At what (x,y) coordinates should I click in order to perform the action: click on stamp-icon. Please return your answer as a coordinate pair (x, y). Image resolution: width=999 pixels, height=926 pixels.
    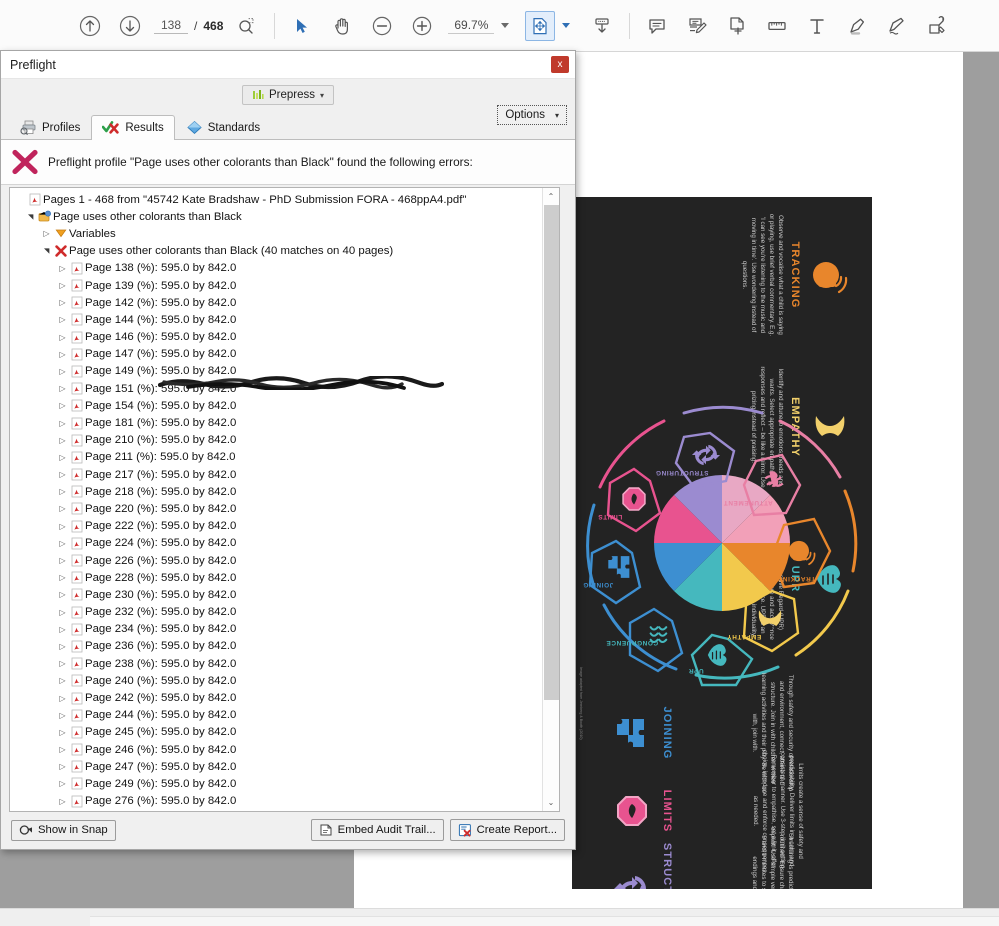
    Looking at the image, I should click on (937, 26).